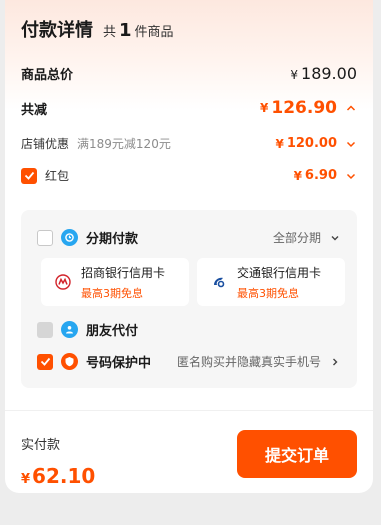 This screenshot has width=381, height=525. What do you see at coordinates (112, 239) in the screenshot?
I see `installment-label: 分期付款` at bounding box center [112, 239].